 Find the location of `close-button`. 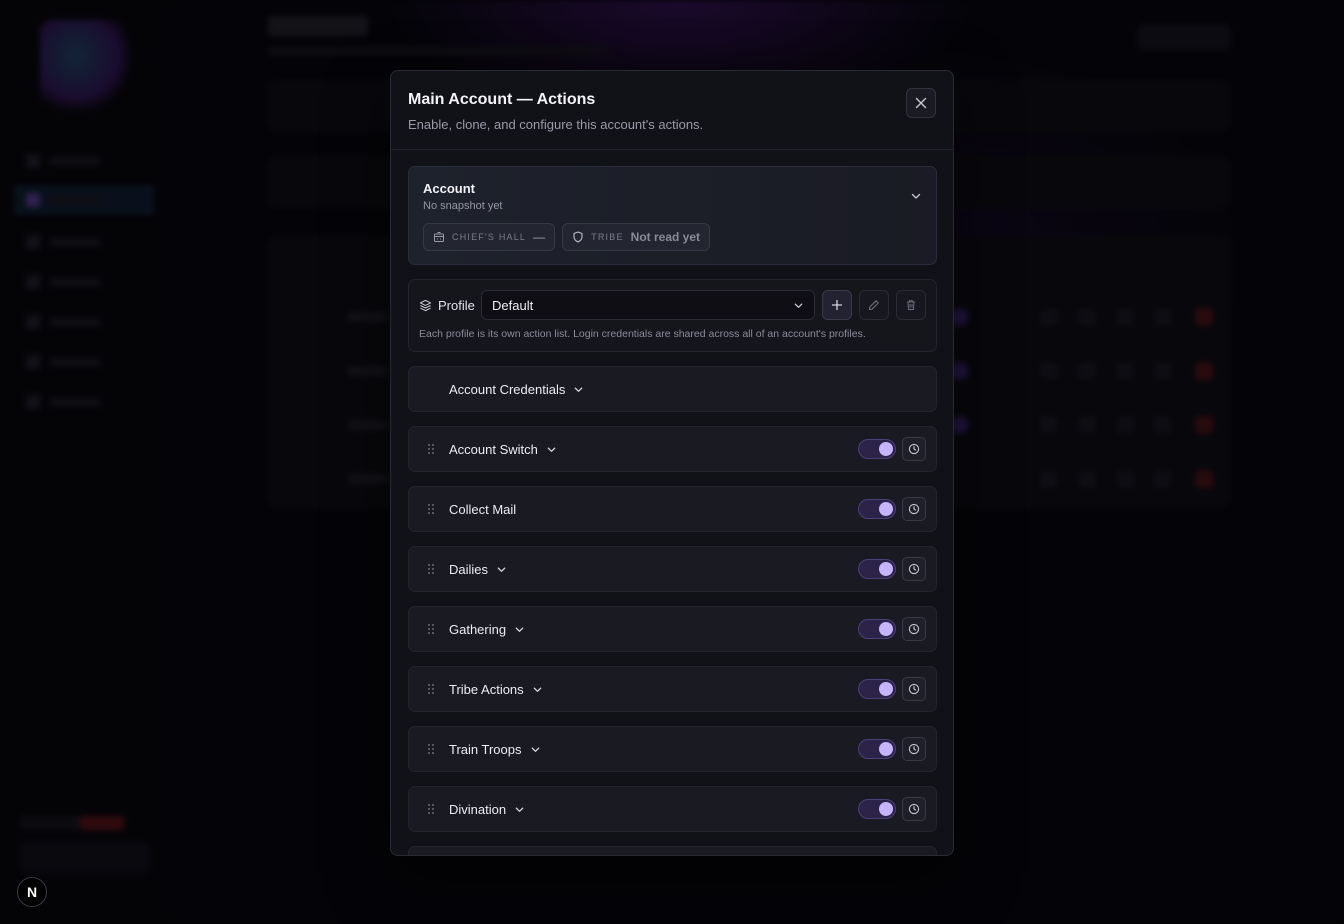

close-button is located at coordinates (921, 103).